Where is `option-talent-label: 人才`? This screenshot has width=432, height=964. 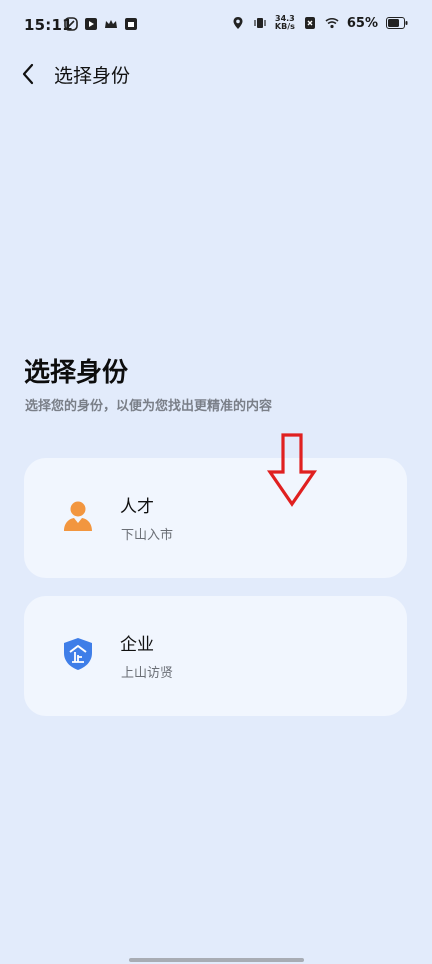 option-talent-label: 人才 is located at coordinates (137, 507).